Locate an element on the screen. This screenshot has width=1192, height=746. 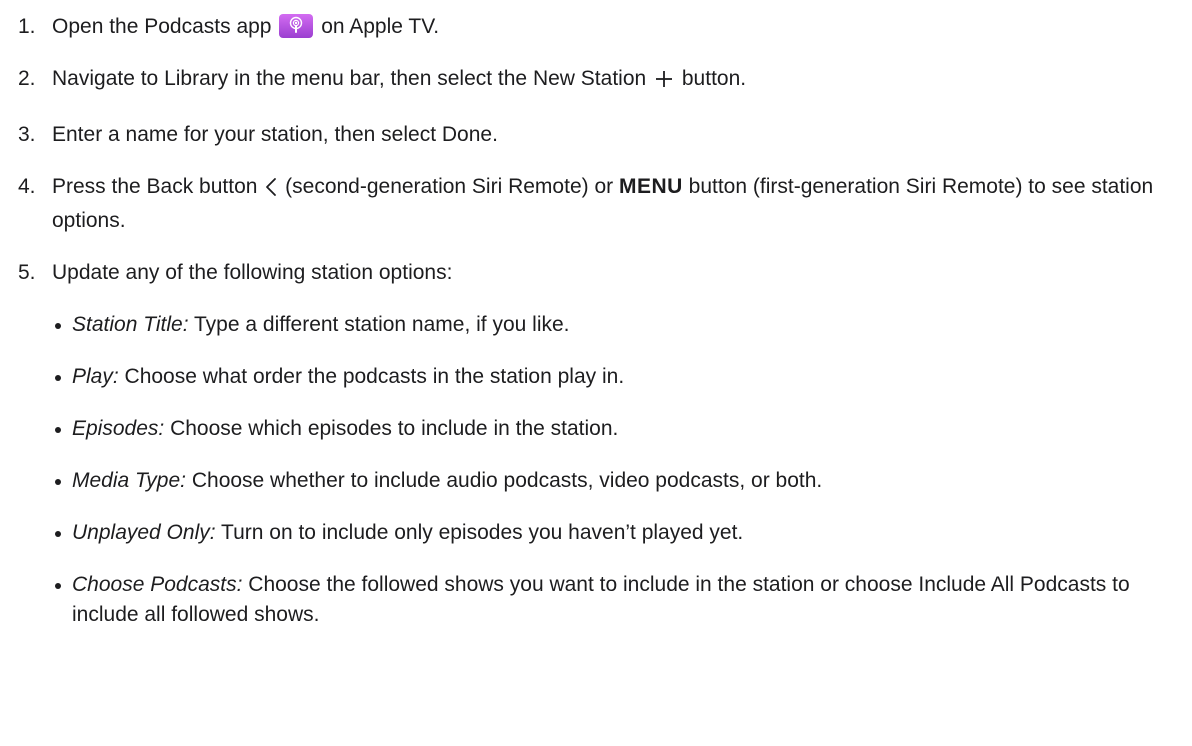
step-number: 5. is located at coordinates (27, 272).